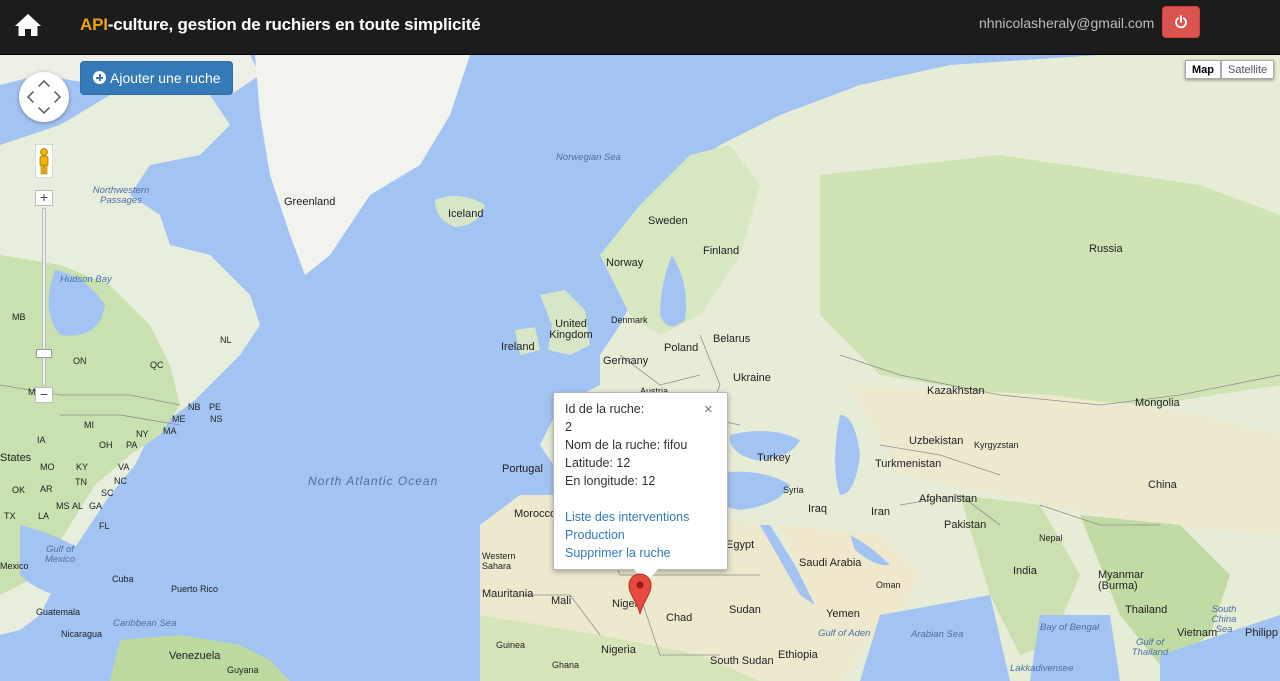 This screenshot has height=681, width=1280. I want to click on map-type-satellite: Satellite, so click(1248, 69).